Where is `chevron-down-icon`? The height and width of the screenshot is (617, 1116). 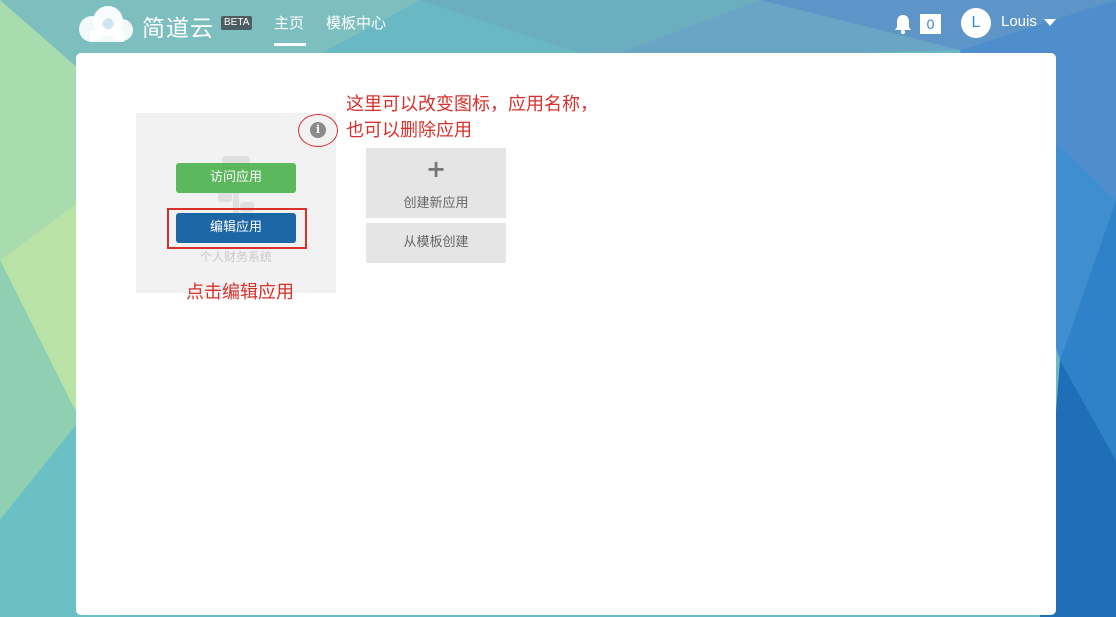
chevron-down-icon is located at coordinates (1050, 22).